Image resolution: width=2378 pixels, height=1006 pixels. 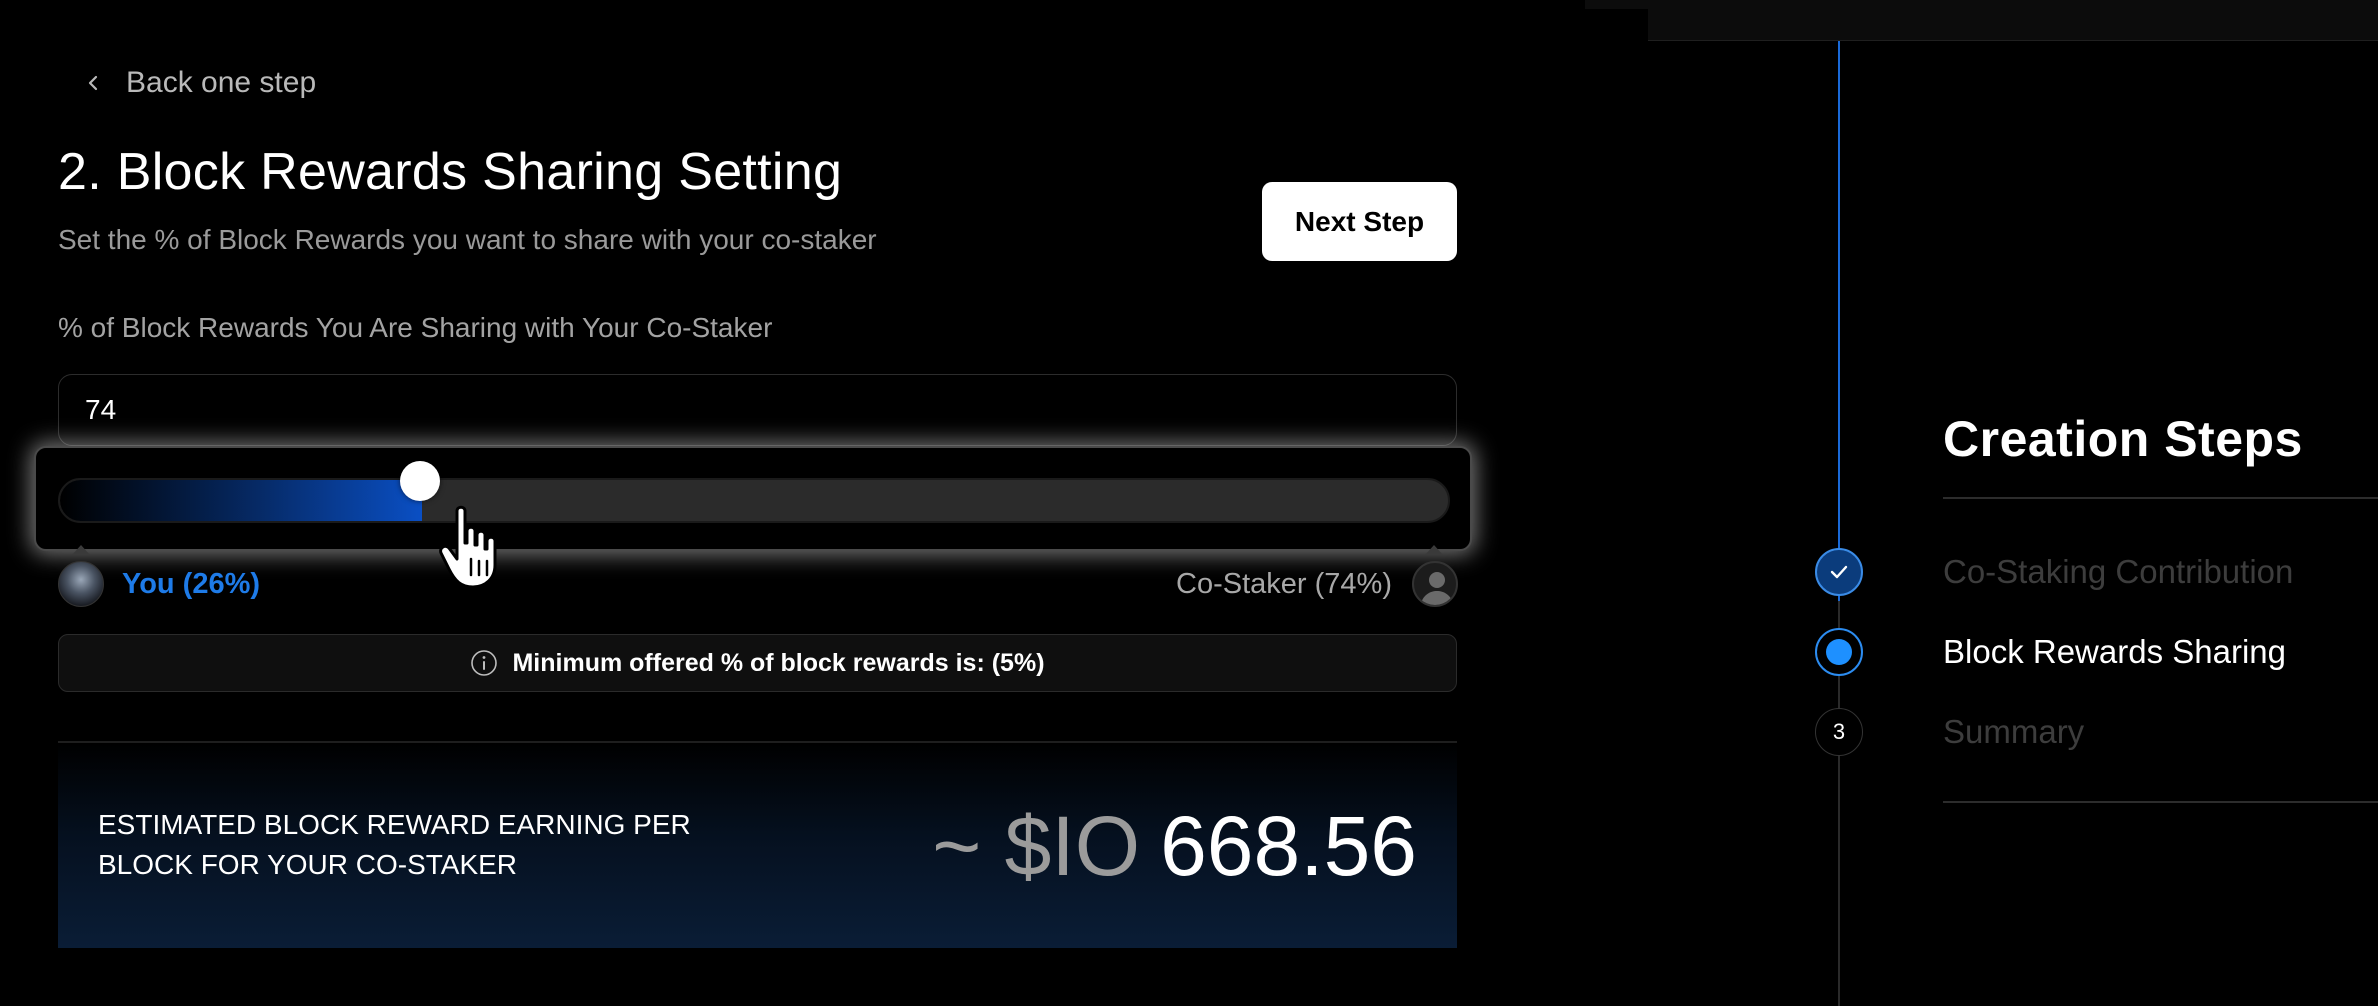 I want to click on step-label-co-staking-contribution: Co-Staking Contribution, so click(x=2118, y=572).